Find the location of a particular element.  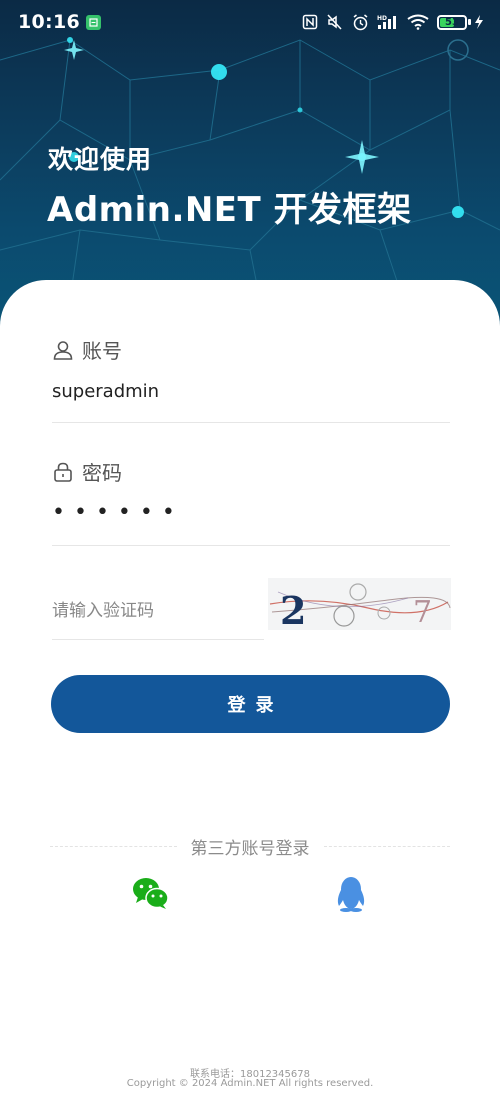

app-title: Admin.NET 开发框架 is located at coordinates (229, 210).